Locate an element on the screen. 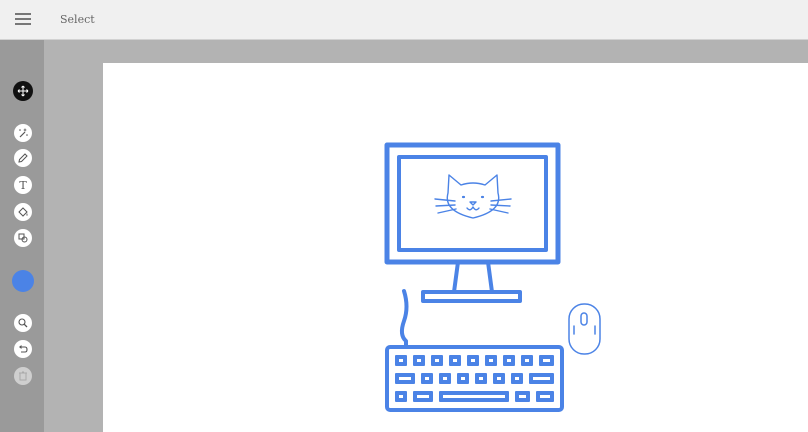  trash-icon is located at coordinates (23, 376).